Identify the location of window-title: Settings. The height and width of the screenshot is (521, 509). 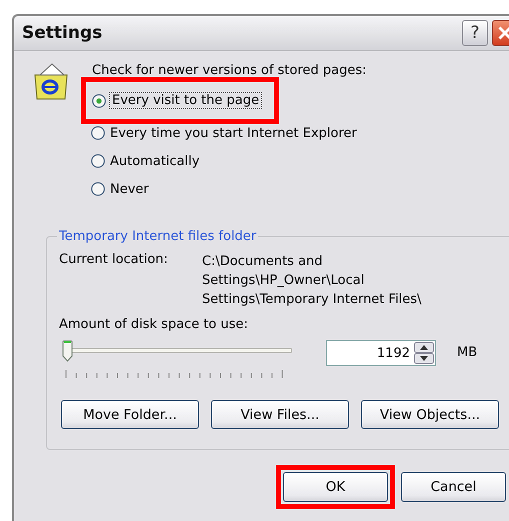
(63, 33).